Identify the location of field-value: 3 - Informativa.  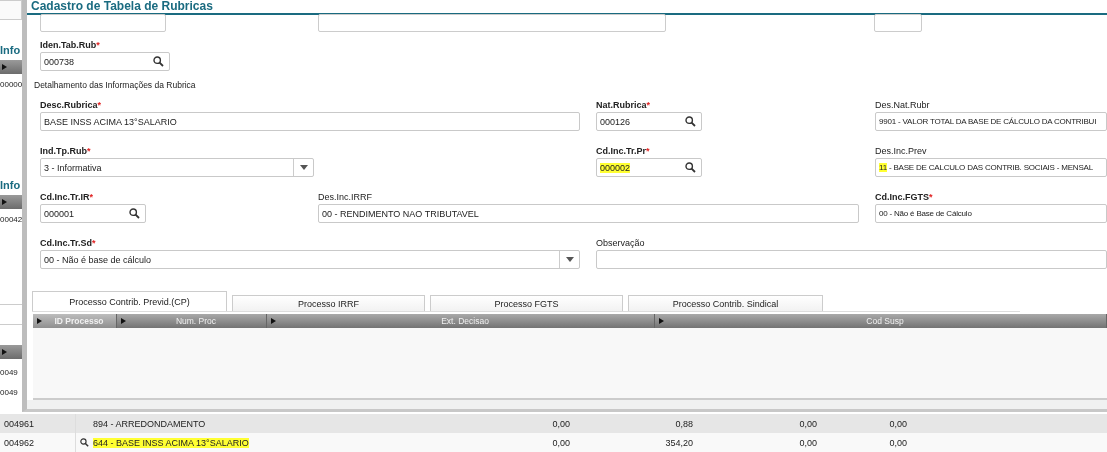
(73, 167).